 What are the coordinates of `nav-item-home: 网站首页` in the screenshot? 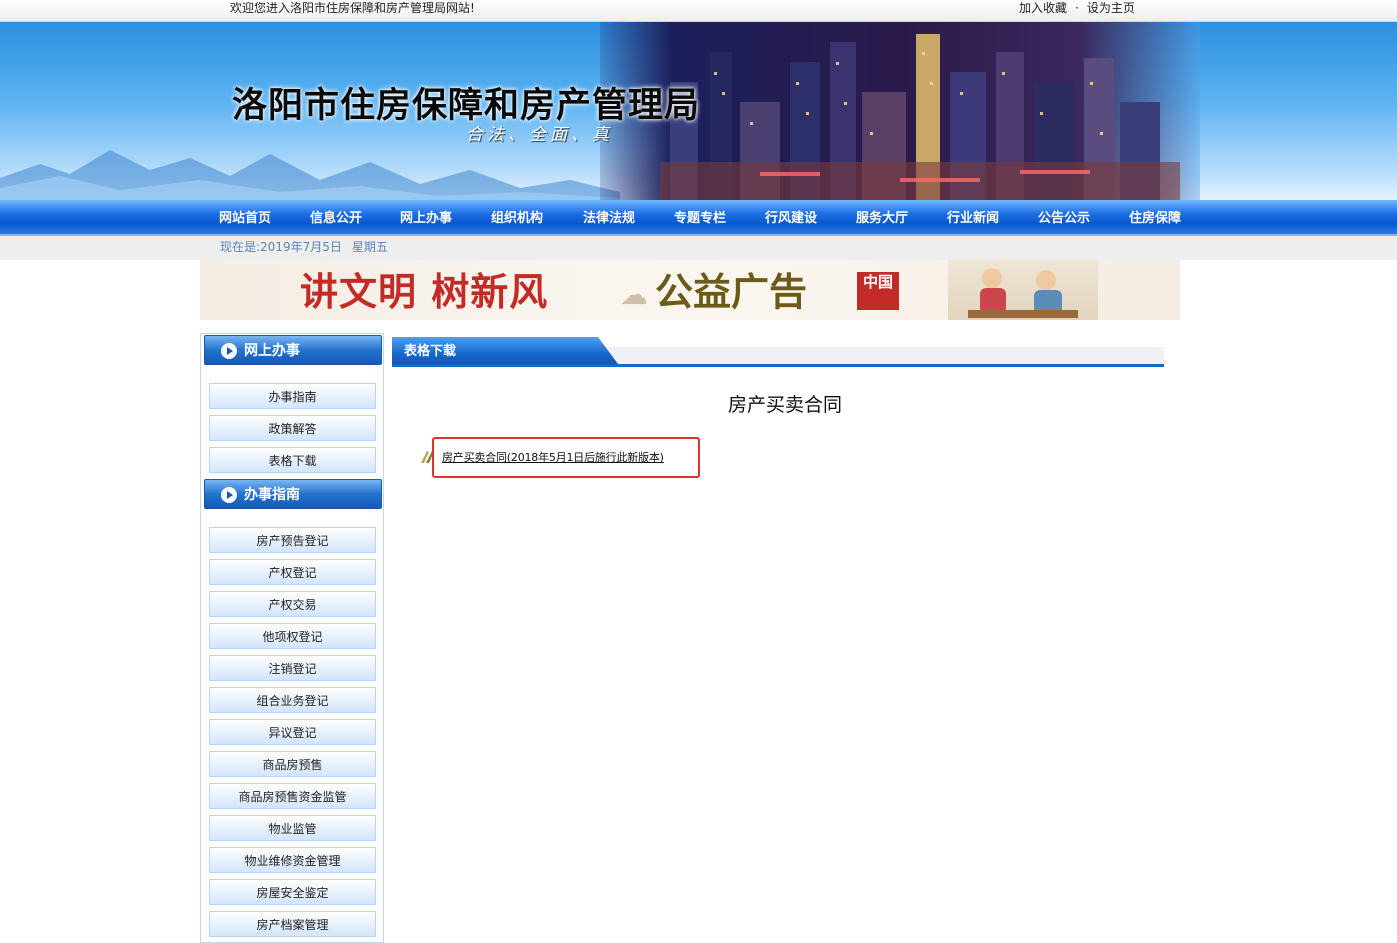 It's located at (245, 219).